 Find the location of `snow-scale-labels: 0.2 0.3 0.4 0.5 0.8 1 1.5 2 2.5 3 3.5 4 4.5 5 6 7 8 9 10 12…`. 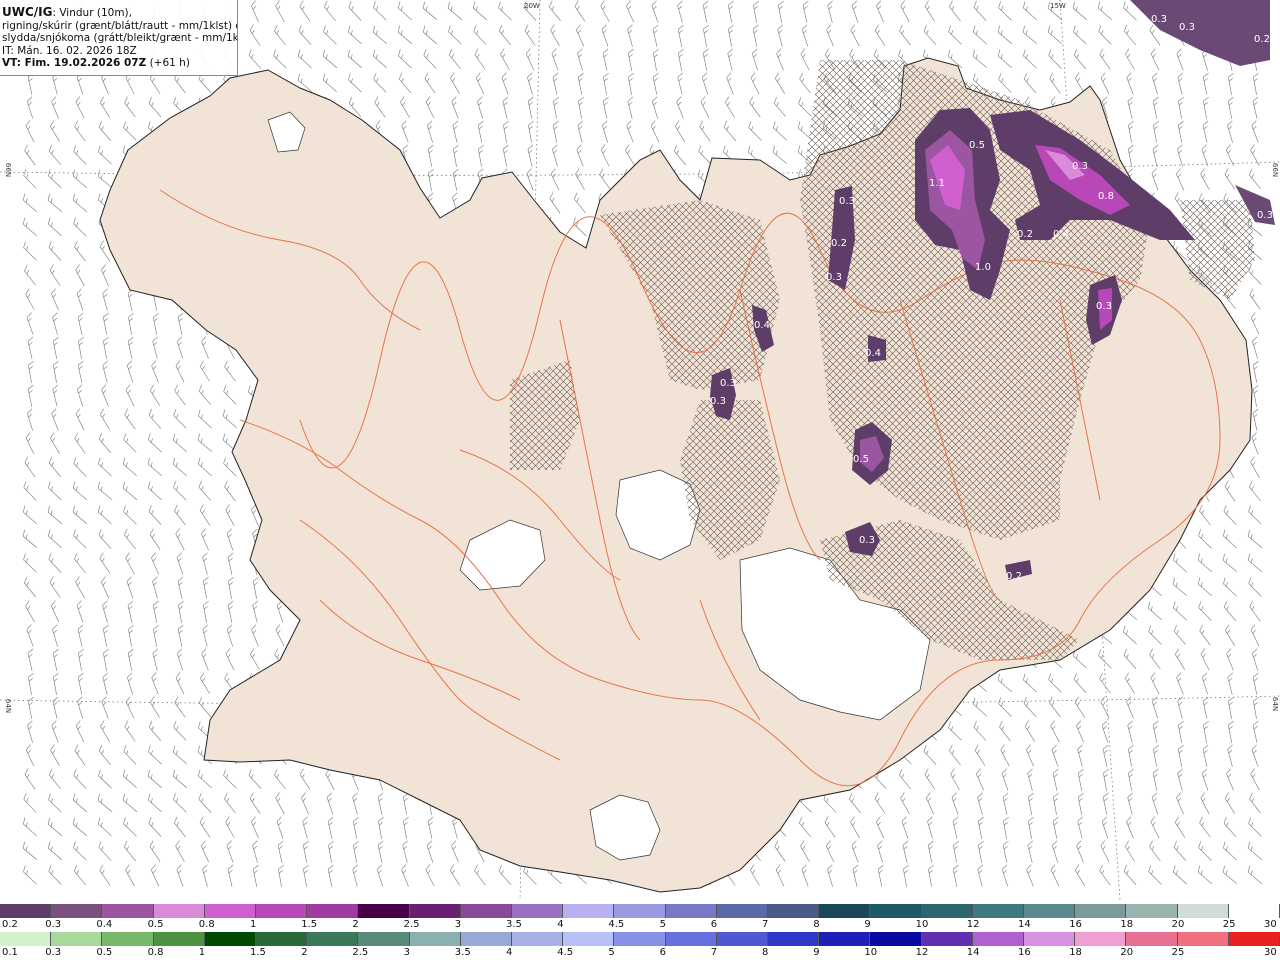

snow-scale-labels: 0.2 0.3 0.4 0.5 0.8 1 1.5 2 2.5 3 3.5 4 4.5 5 6 7 8 9 10 12… is located at coordinates (640, 925).